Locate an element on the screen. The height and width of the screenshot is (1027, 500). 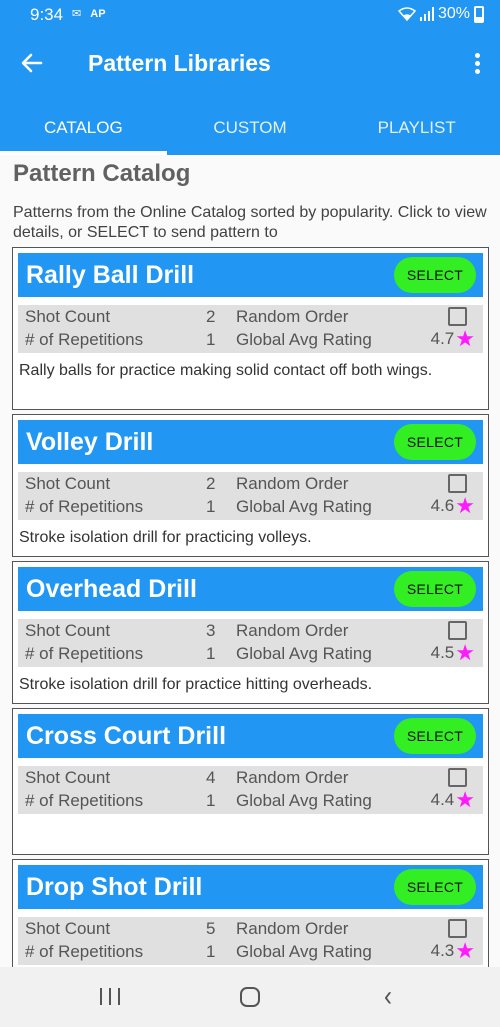
card-header: Rally Ball Drill SELECT is located at coordinates (250, 275).